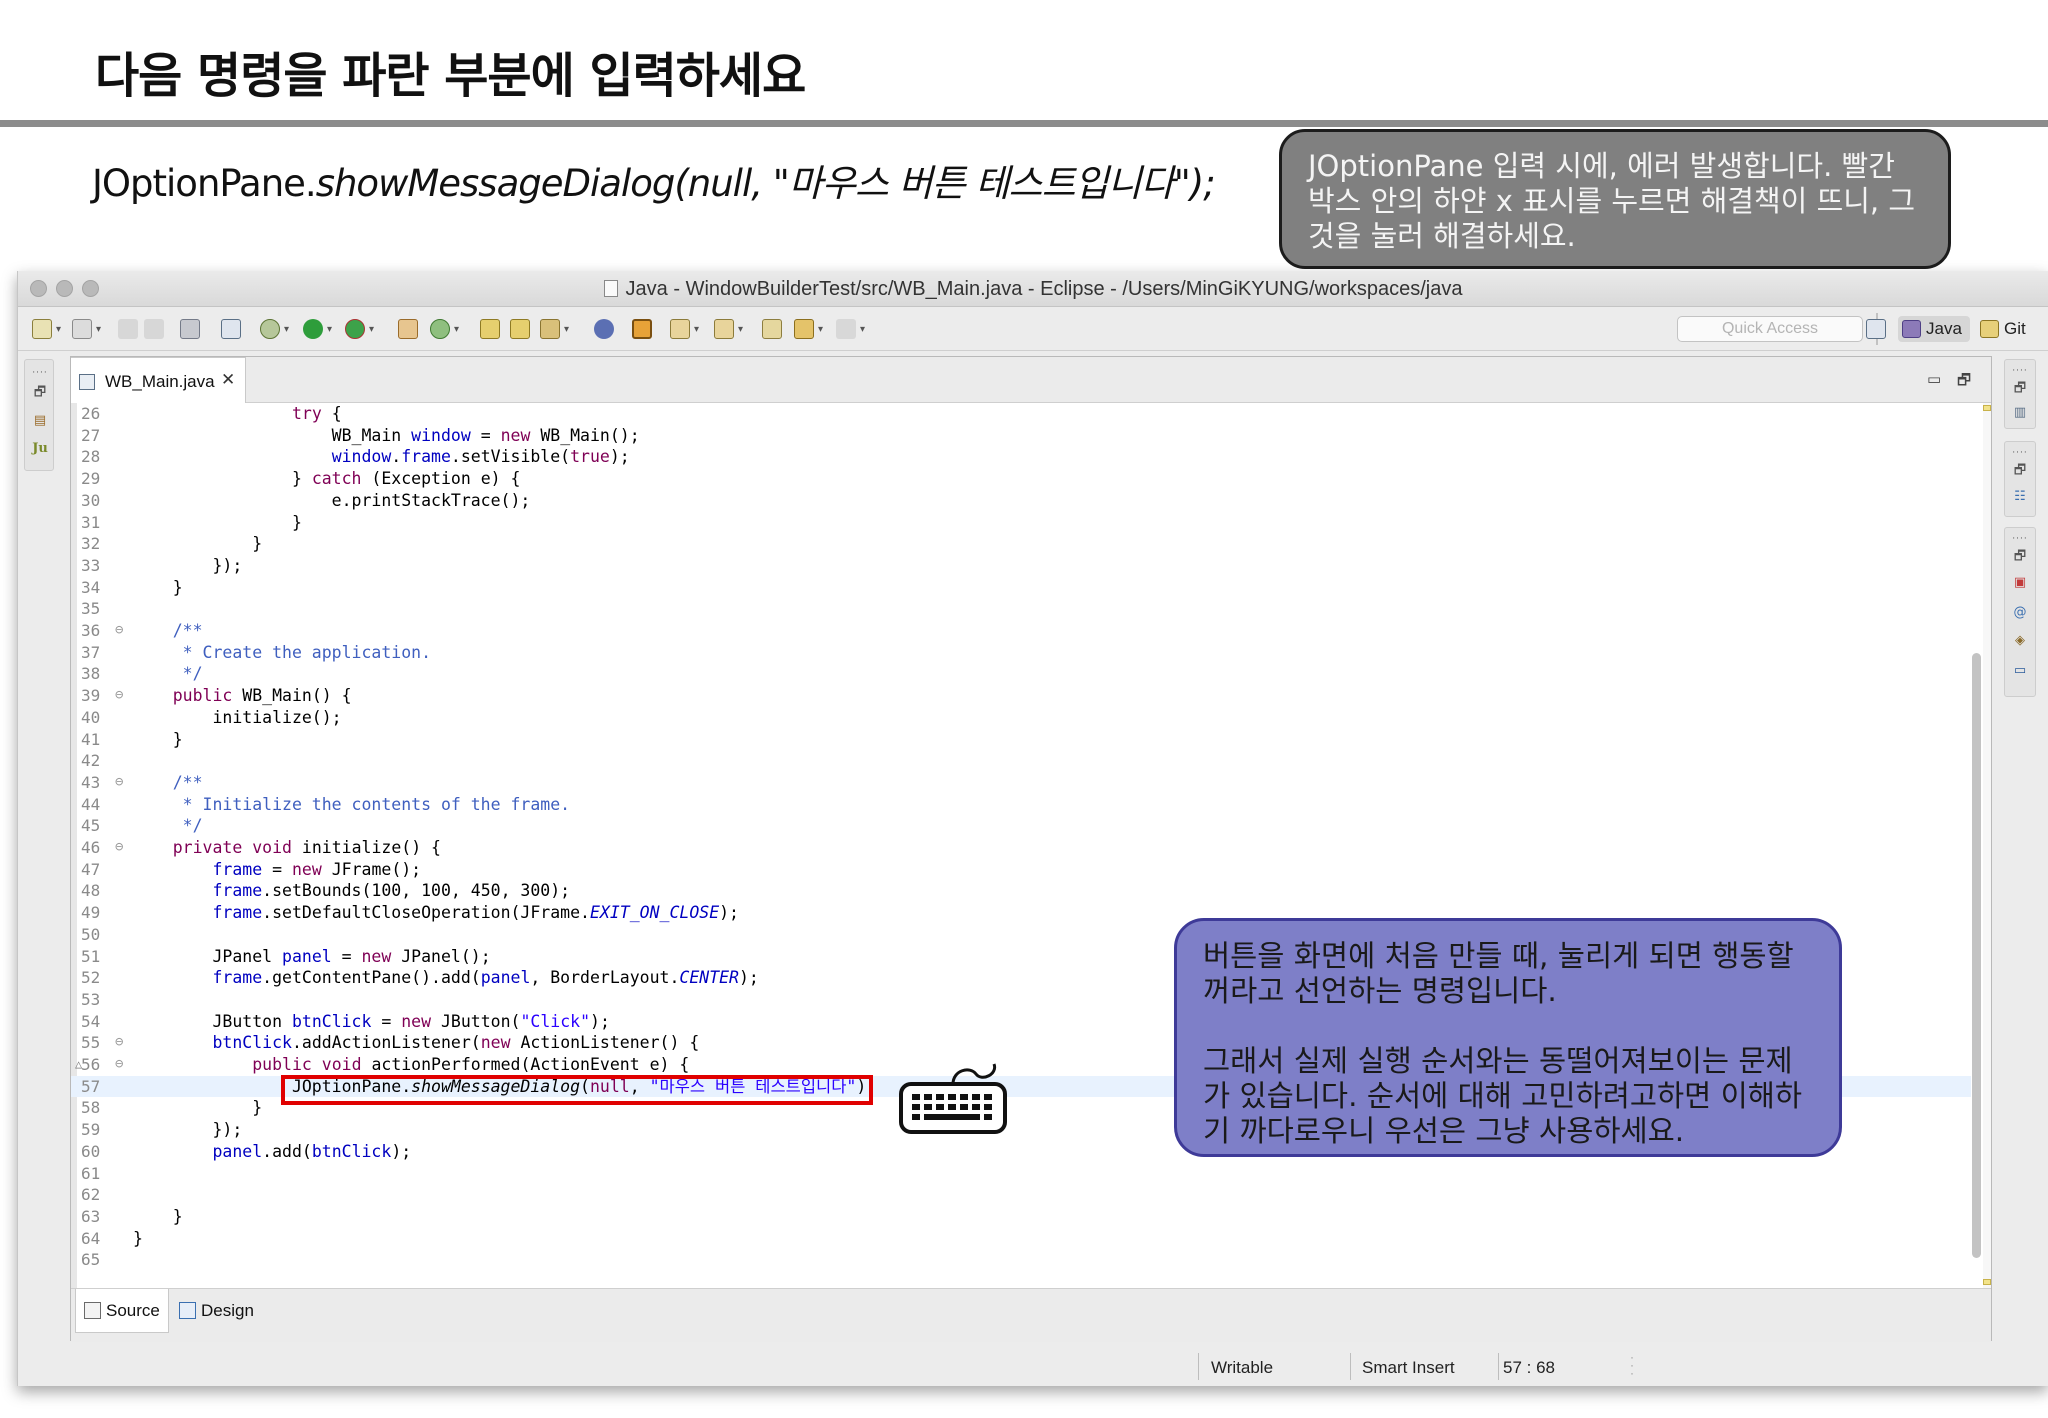 This screenshot has height=1418, width=2048. Describe the element at coordinates (1021, 696) in the screenshot. I see `code-line: 39 ⊖ public WB_Main() {` at that location.